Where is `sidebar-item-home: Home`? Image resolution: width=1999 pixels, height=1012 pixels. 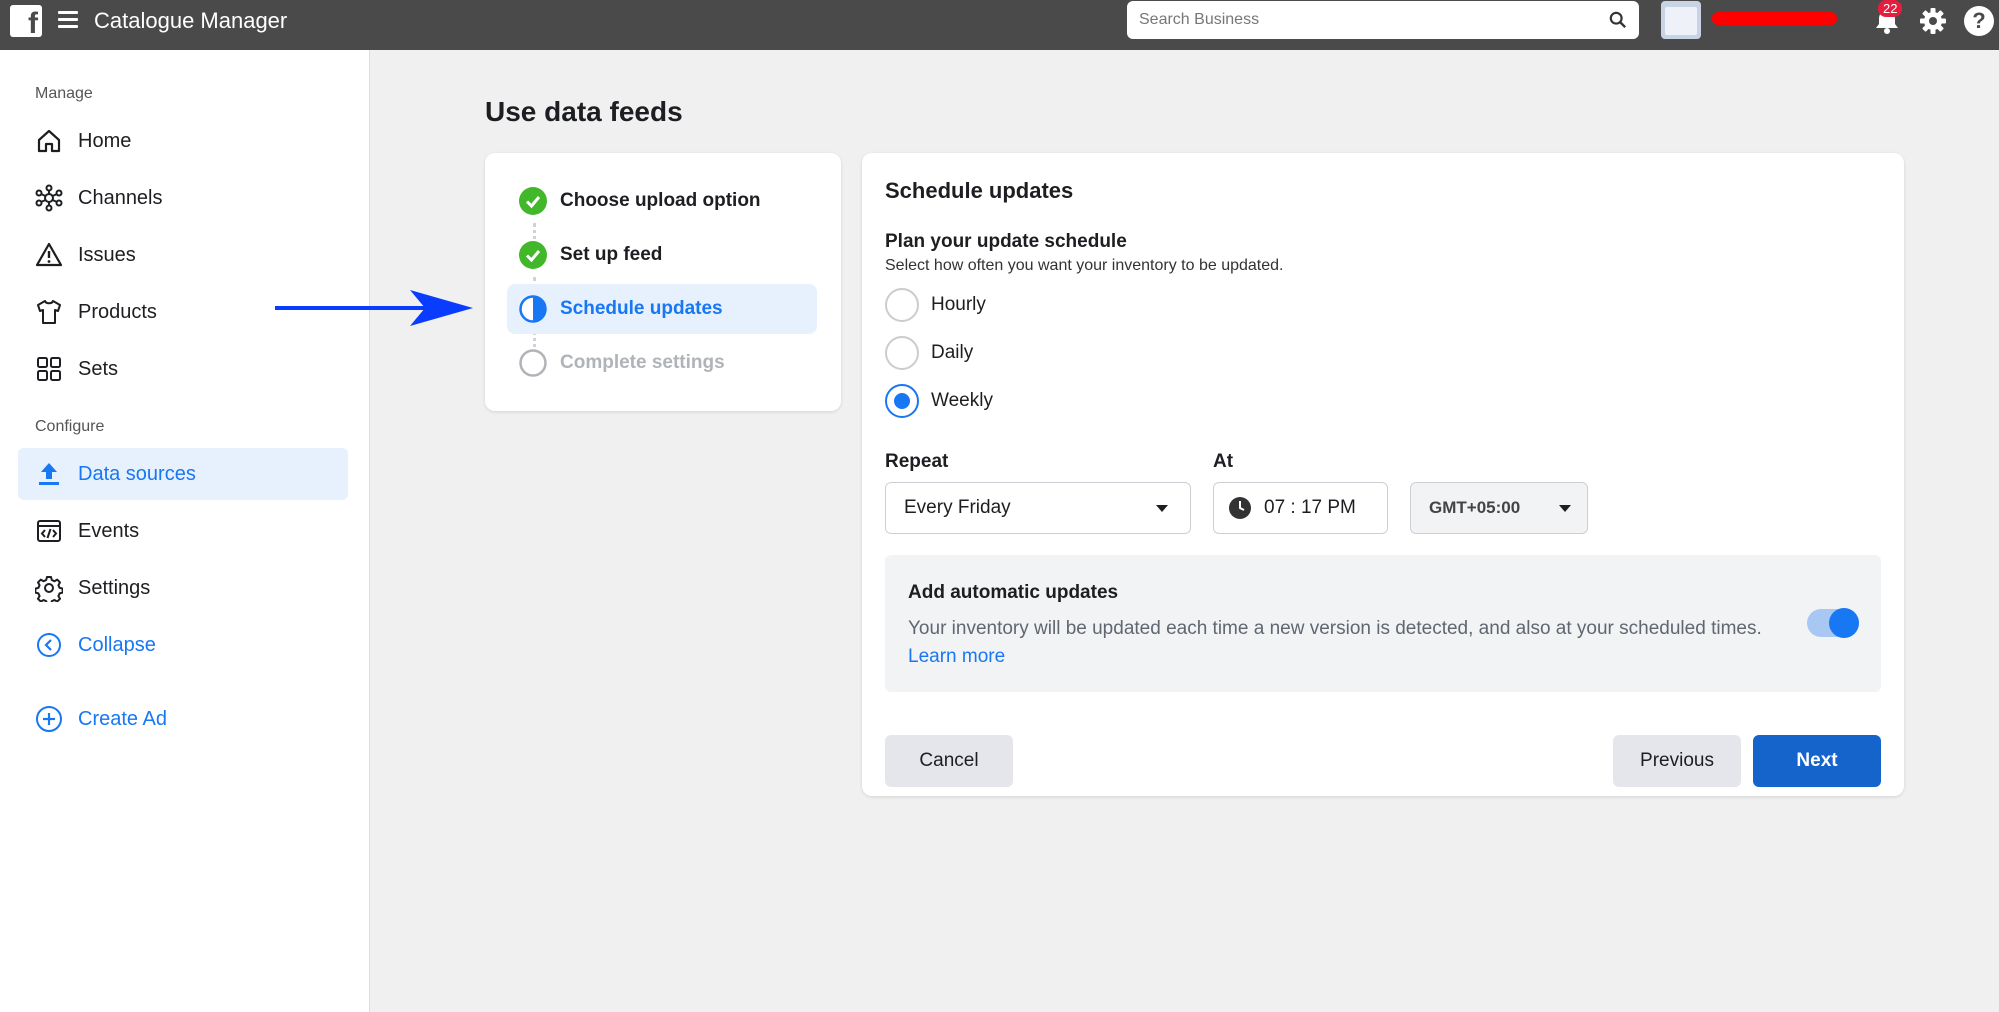 sidebar-item-home: Home is located at coordinates (183, 141).